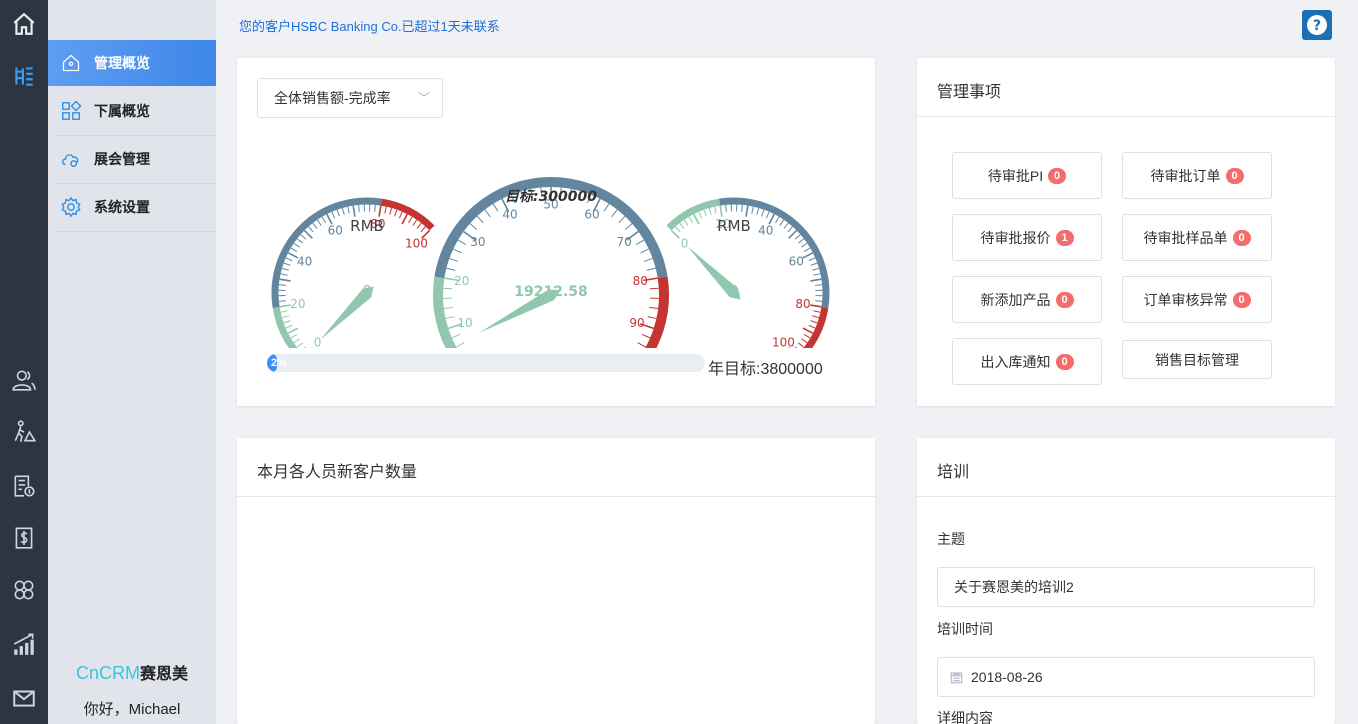 The width and height of the screenshot is (1358, 724). What do you see at coordinates (24, 698) in the screenshot?
I see `mail-icon` at bounding box center [24, 698].